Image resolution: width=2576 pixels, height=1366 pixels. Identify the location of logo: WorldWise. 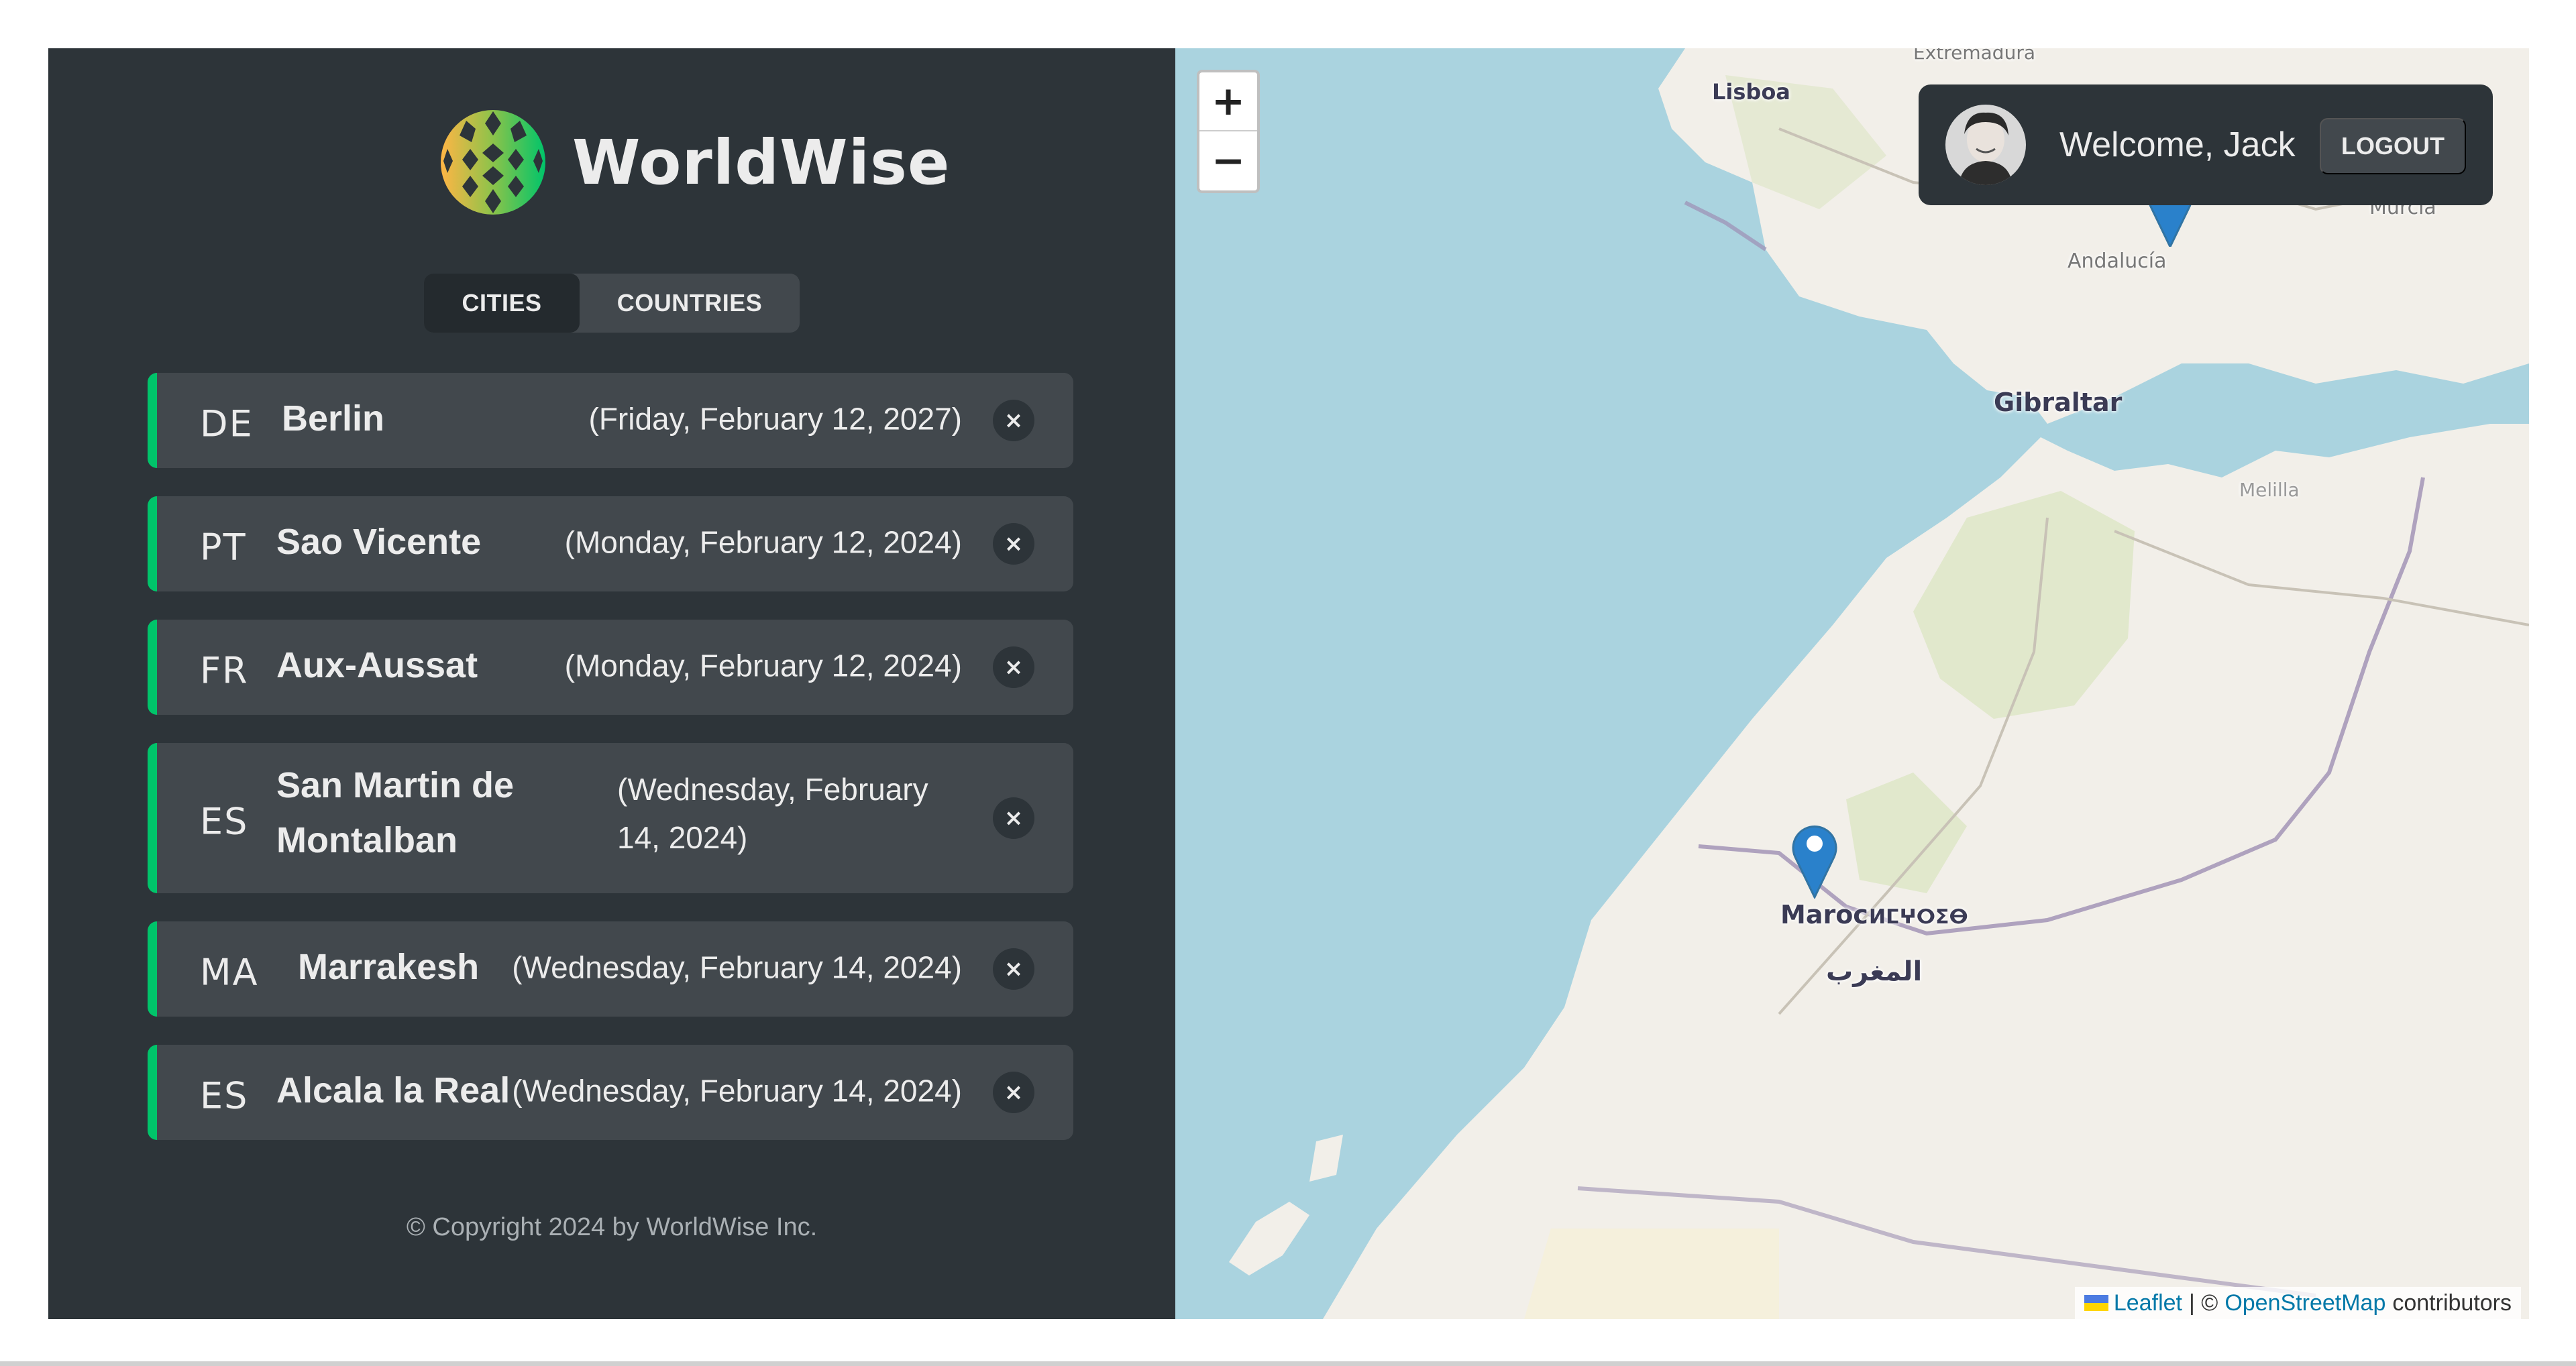
(694, 162).